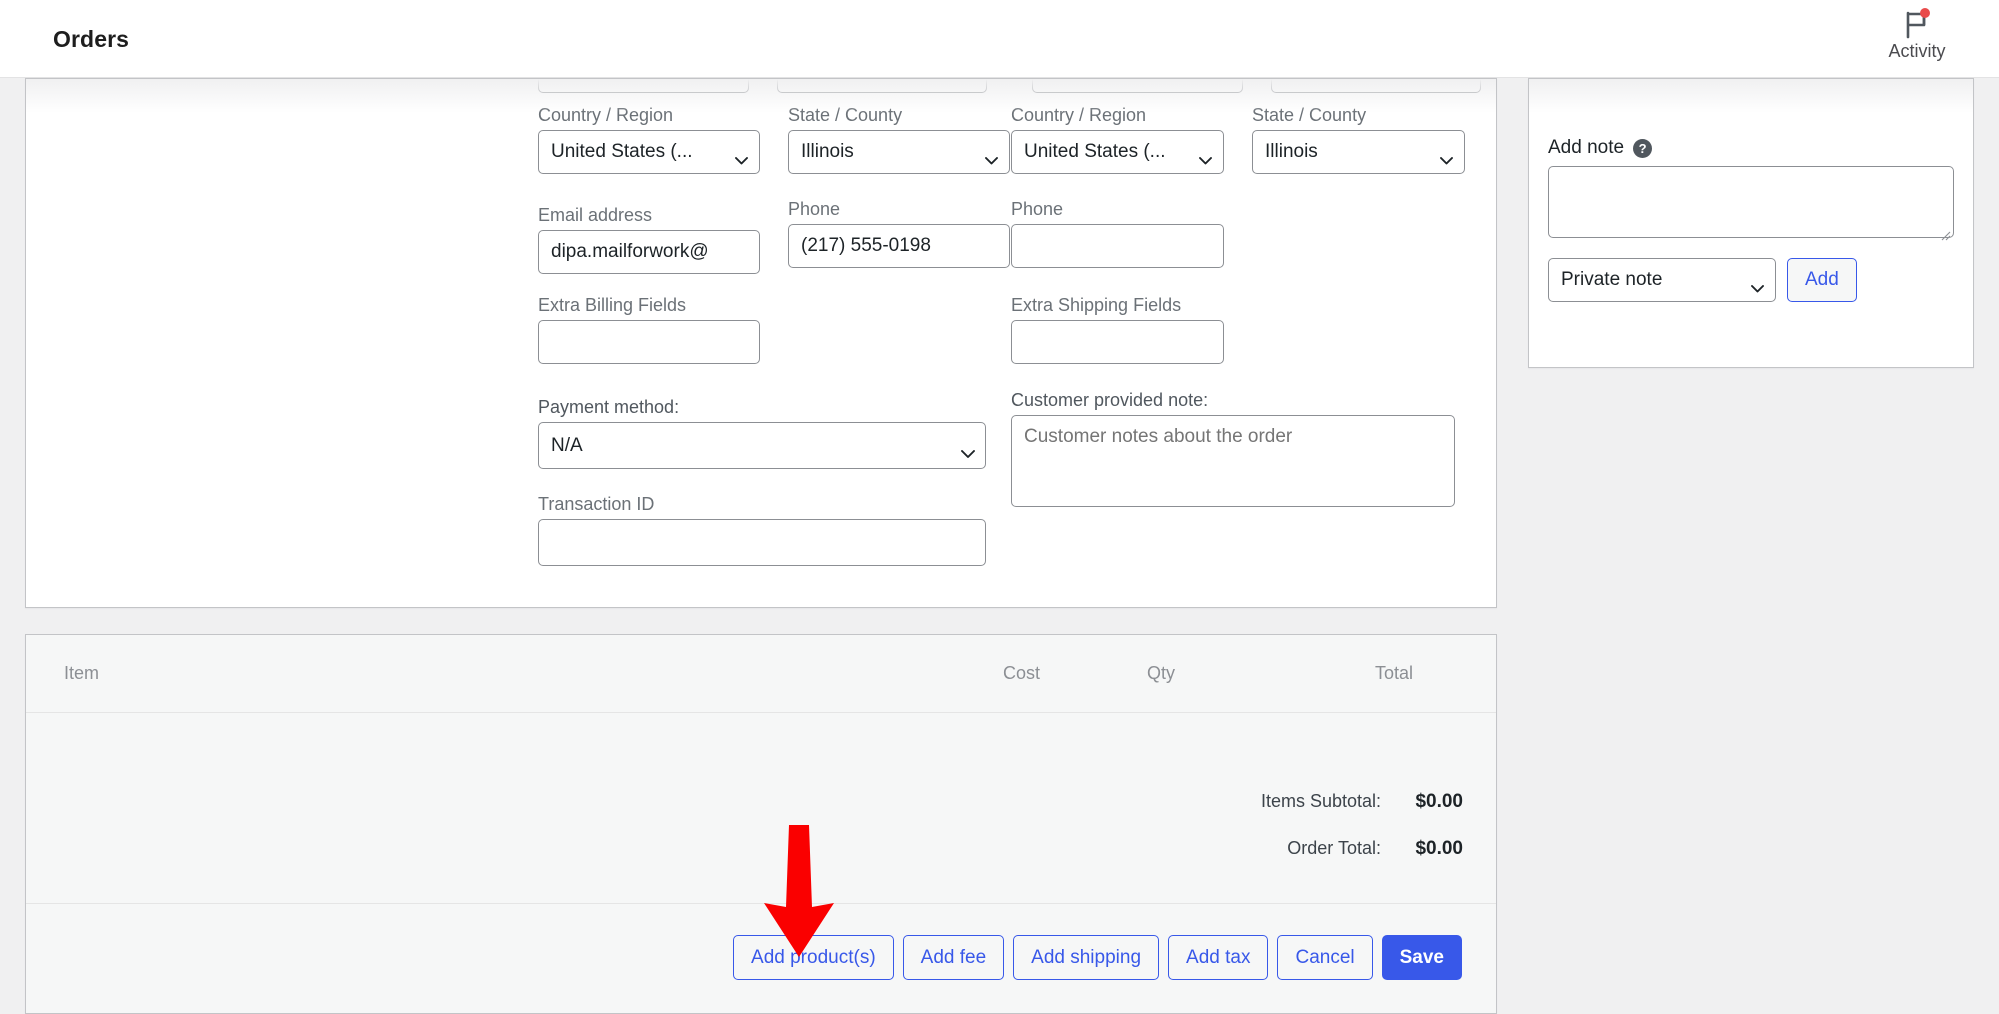  I want to click on billing-email-label: Email address, so click(595, 215).